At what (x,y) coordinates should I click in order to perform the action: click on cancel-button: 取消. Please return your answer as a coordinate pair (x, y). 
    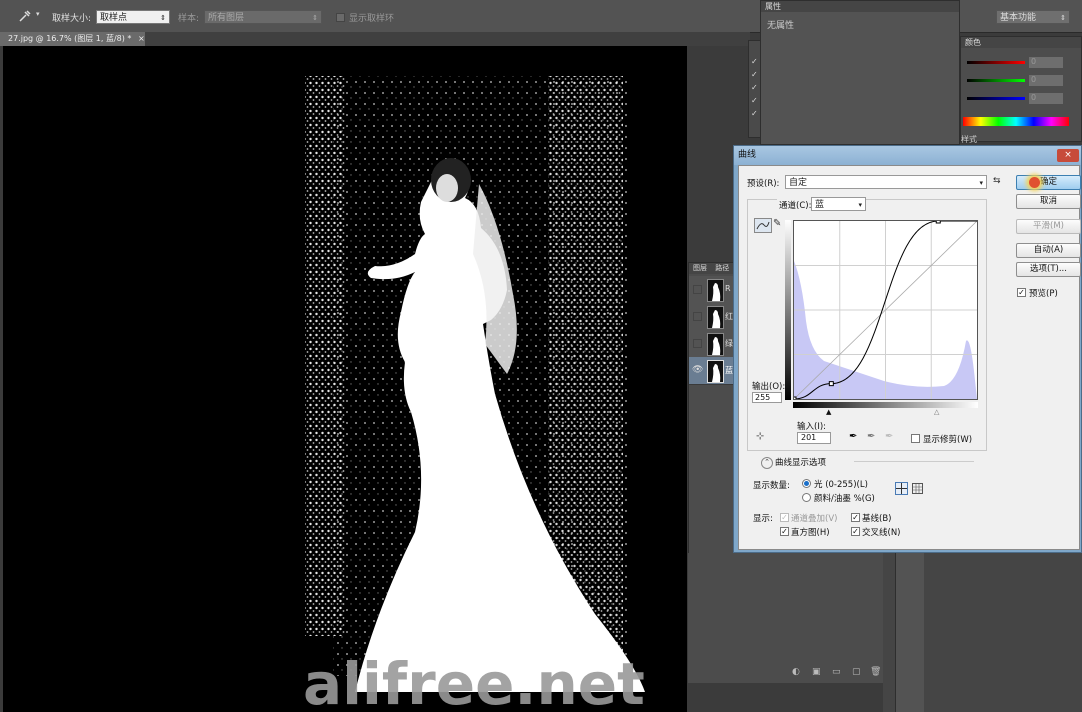
    Looking at the image, I should click on (1048, 201).